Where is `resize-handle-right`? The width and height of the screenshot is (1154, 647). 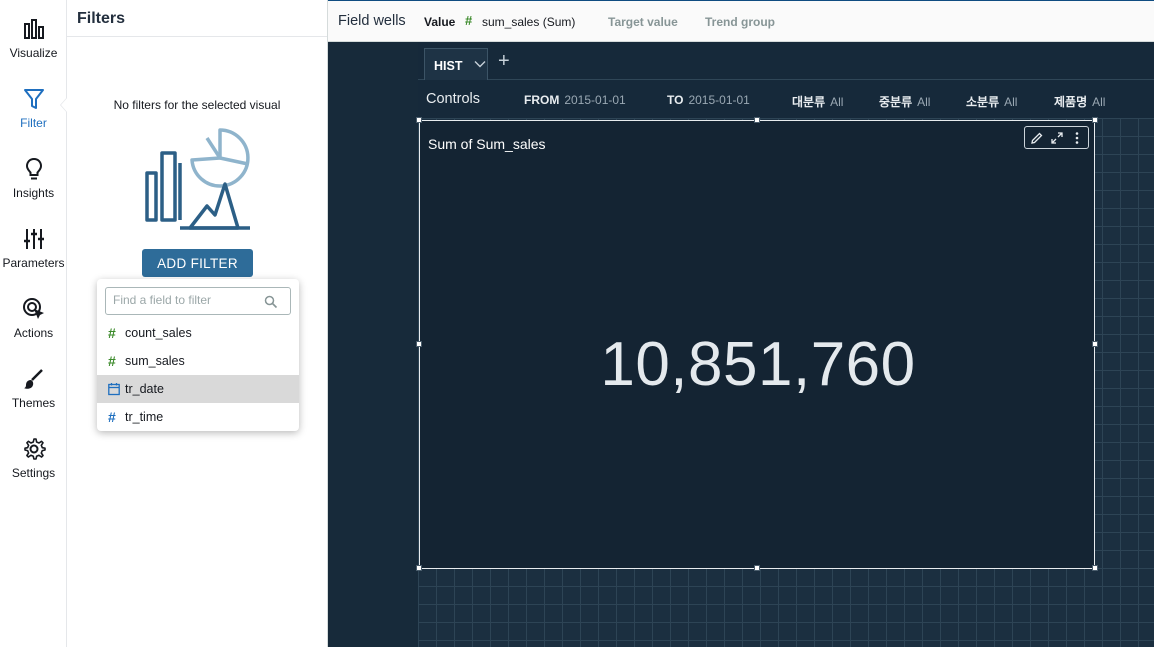
resize-handle-right is located at coordinates (1095, 344).